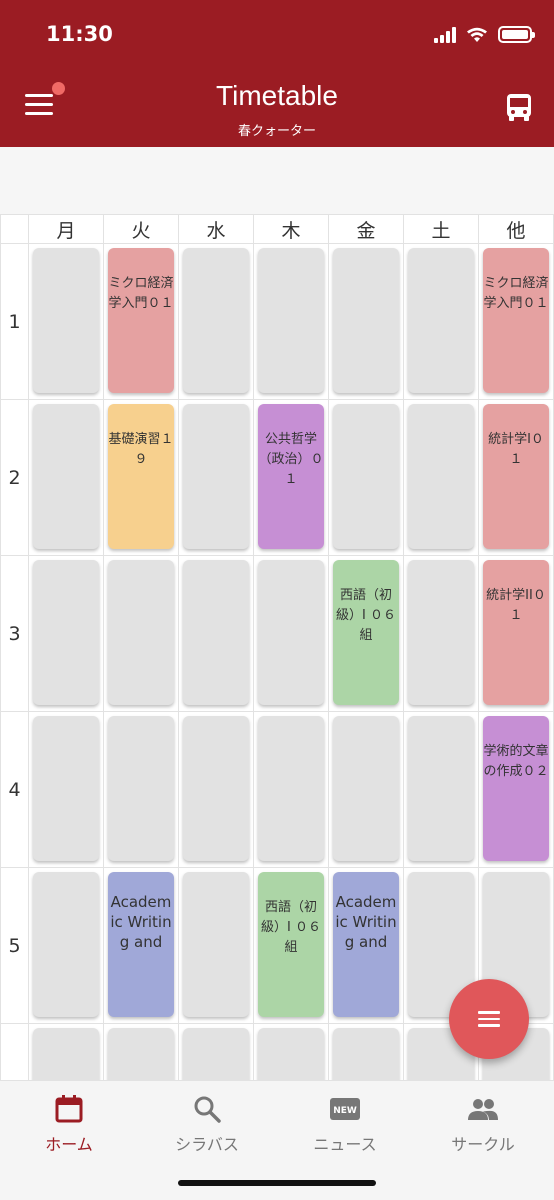 Image resolution: width=554 pixels, height=1200 pixels. I want to click on period-row: 3 西語（初級）I ０６組 統計学II０１, so click(277, 633).